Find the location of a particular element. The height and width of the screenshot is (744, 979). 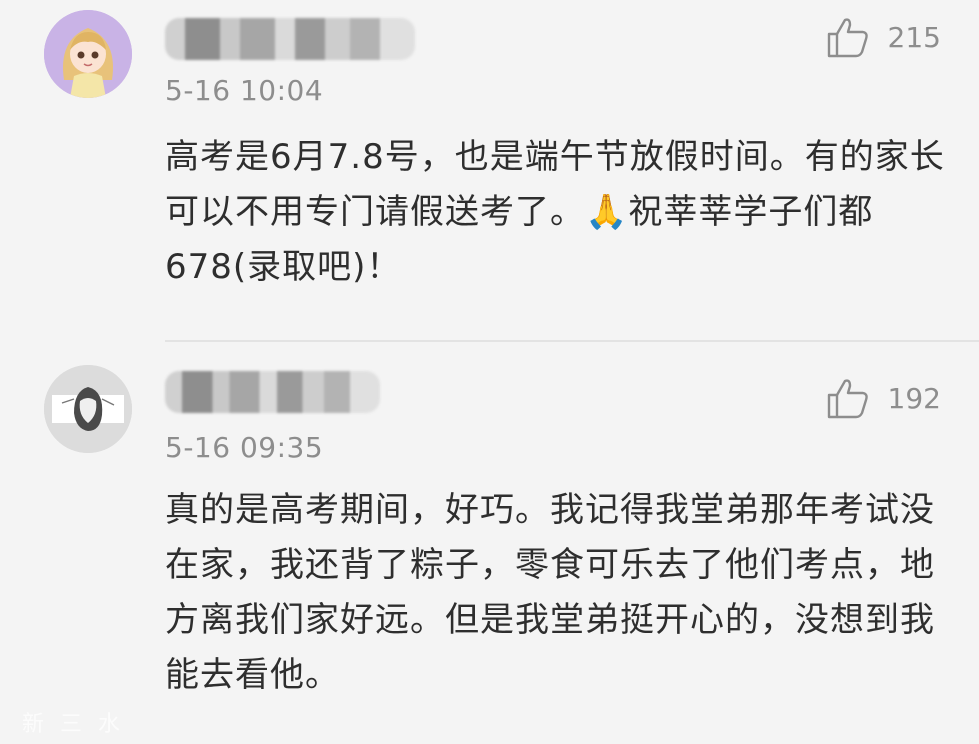

like-button: 215 is located at coordinates (883, 37).